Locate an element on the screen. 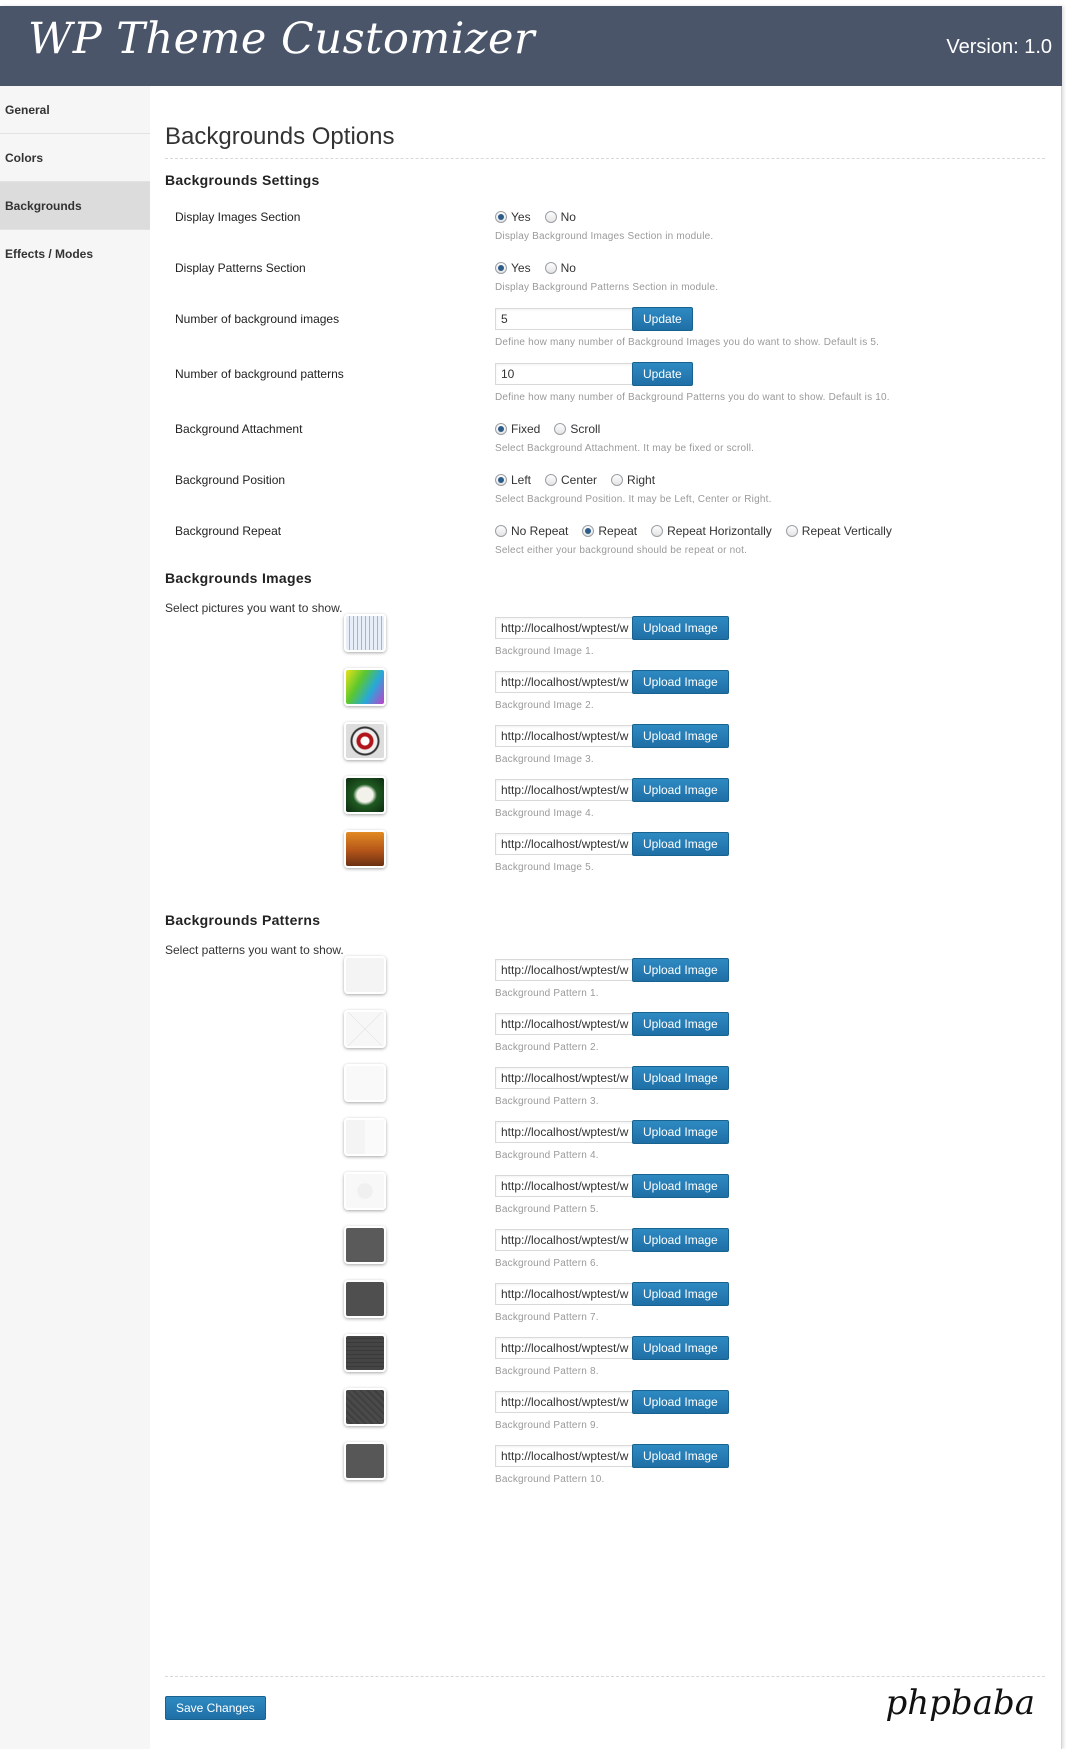 Image resolution: width=1067 pixels, height=1749 pixels. images-section-desc: Select pictures you want to show. is located at coordinates (254, 608).